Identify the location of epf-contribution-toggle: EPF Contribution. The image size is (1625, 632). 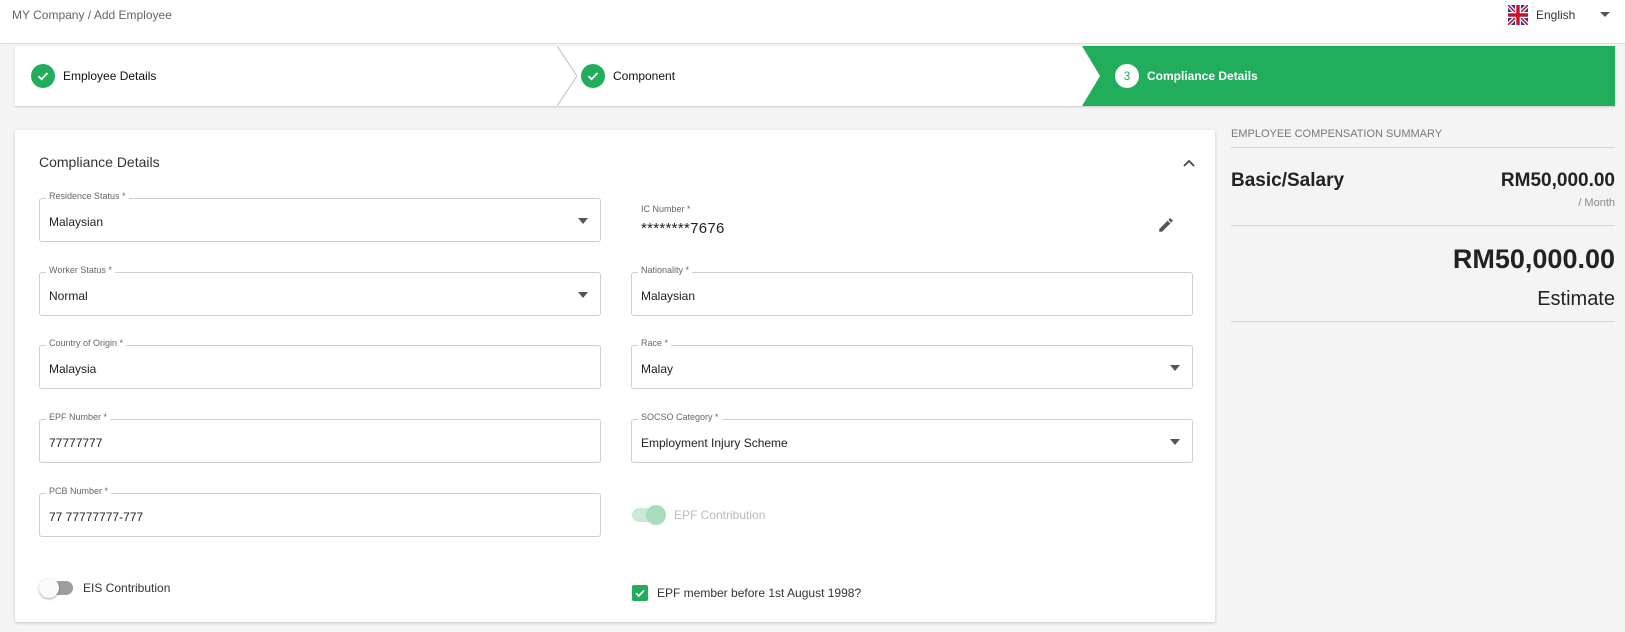
(699, 515).